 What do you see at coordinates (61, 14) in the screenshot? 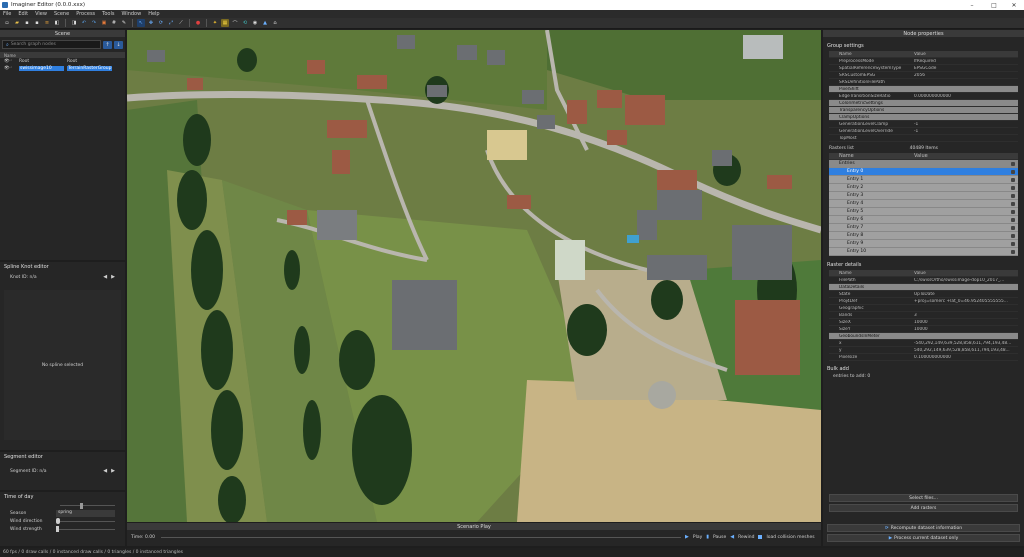
I see `menu-scene: Scene` at bounding box center [61, 14].